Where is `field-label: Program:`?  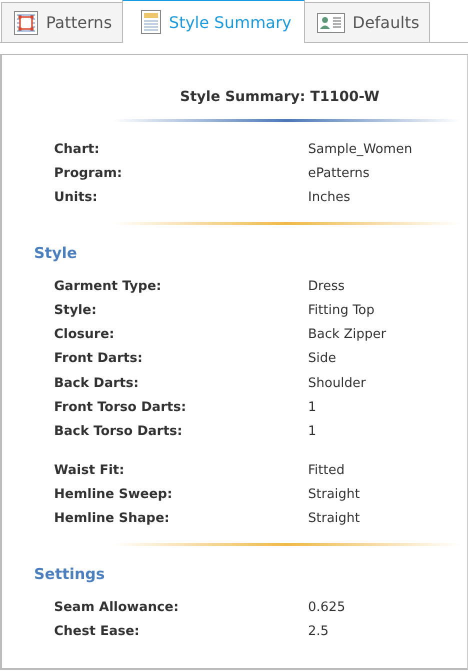 field-label: Program: is located at coordinates (89, 173).